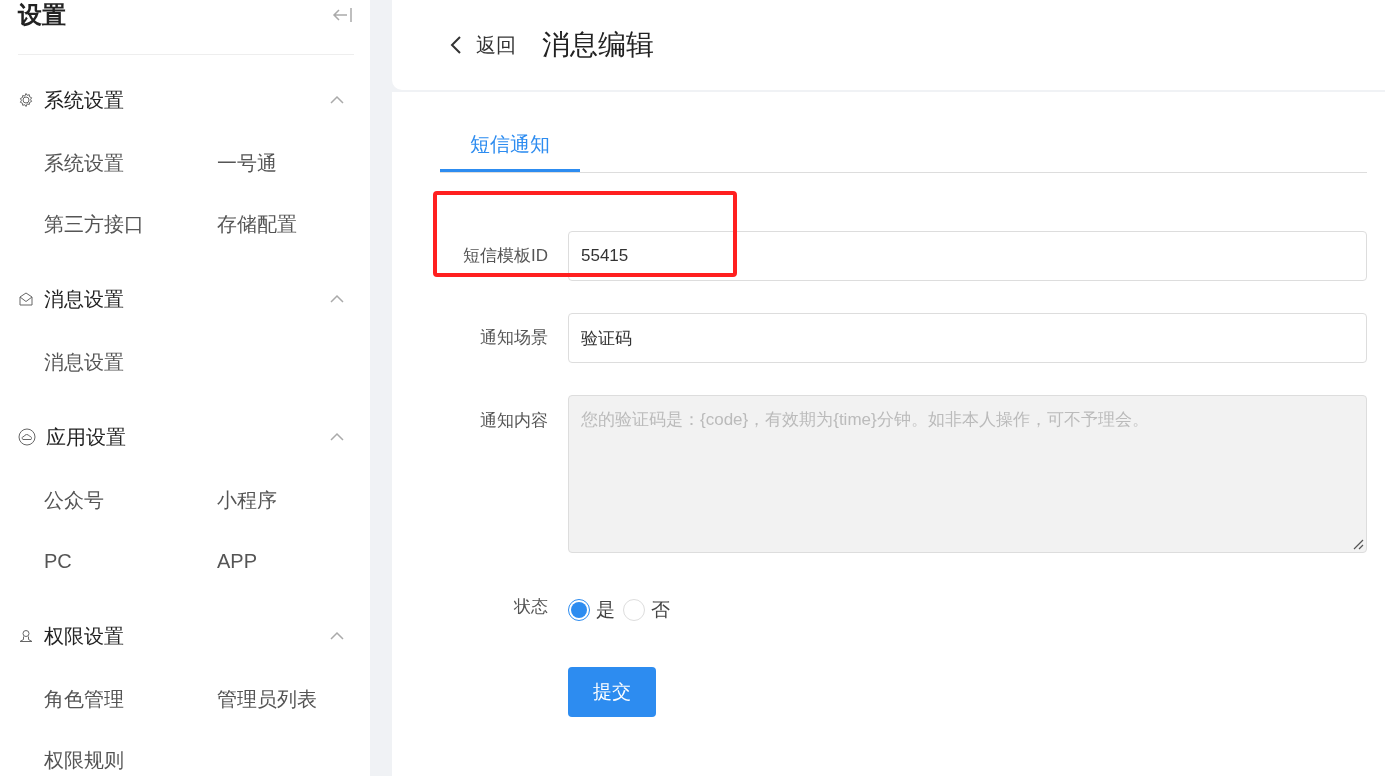 Image resolution: width=1385 pixels, height=776 pixels. I want to click on menu-item: 权限规则, so click(84, 760).